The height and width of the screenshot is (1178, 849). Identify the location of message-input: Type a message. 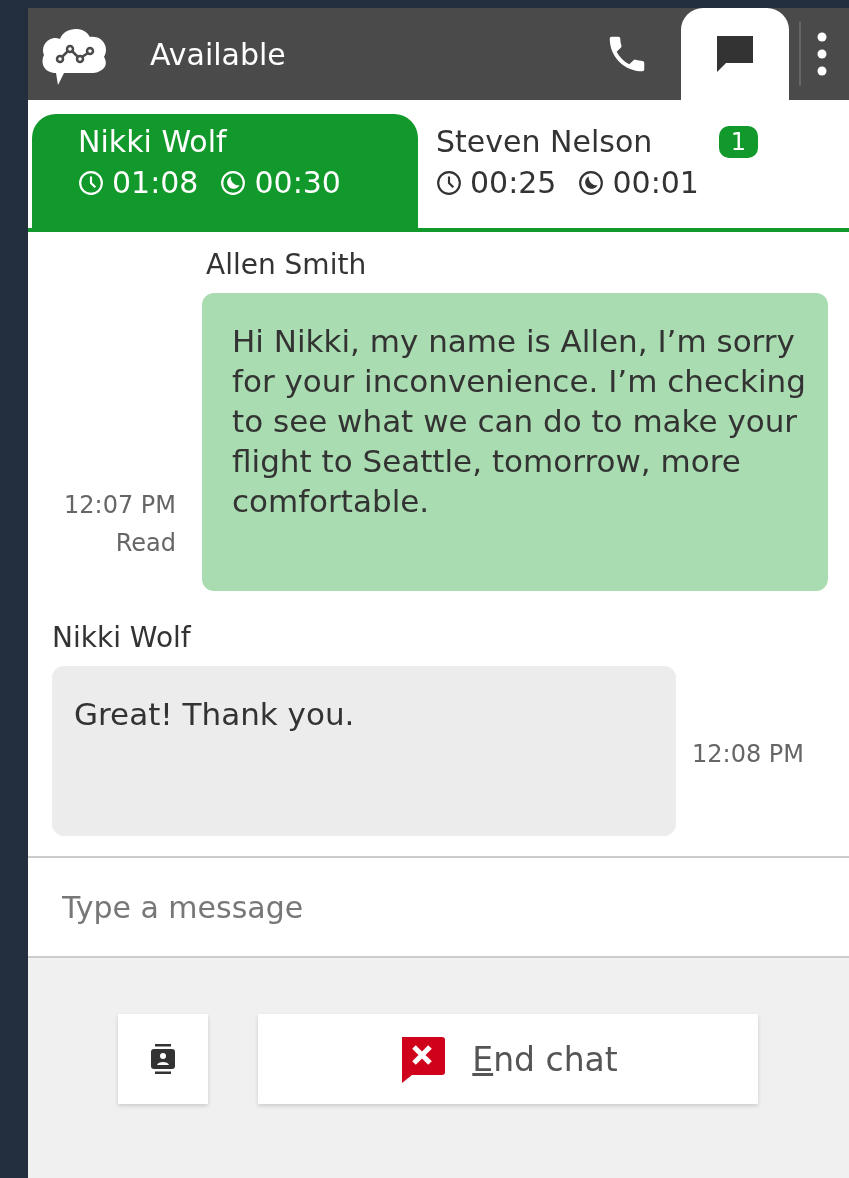
(438, 907).